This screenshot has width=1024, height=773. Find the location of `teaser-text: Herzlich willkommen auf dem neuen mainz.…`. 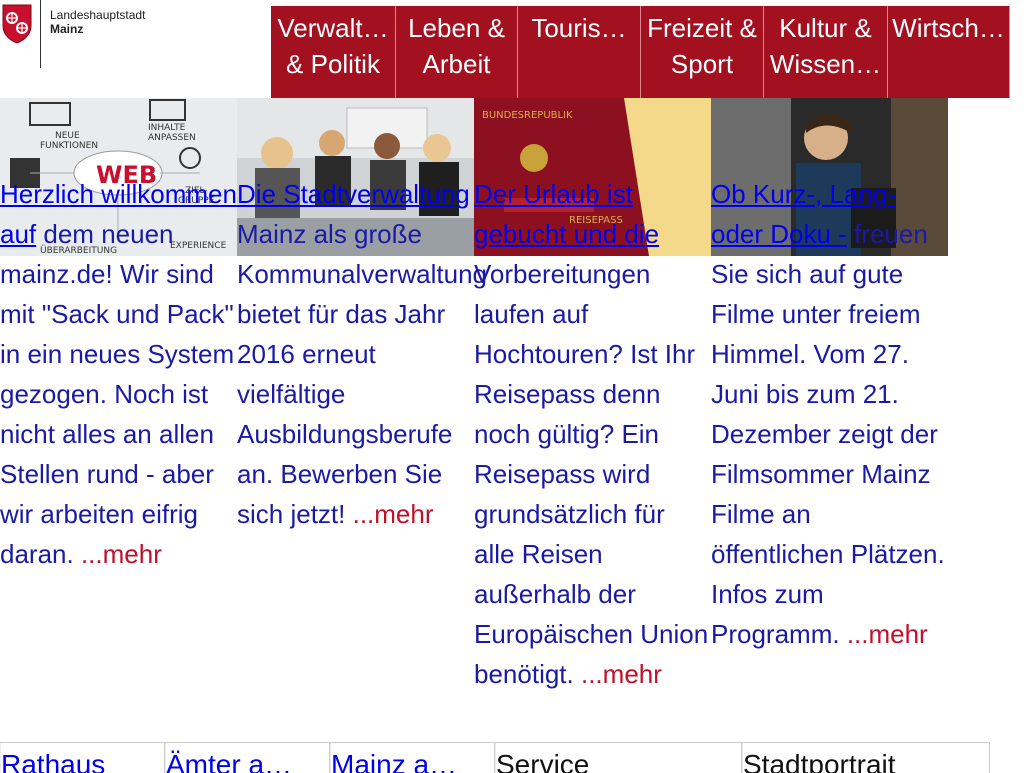

teaser-text: Herzlich willkommen auf dem neuen mainz.… is located at coordinates (118, 374).